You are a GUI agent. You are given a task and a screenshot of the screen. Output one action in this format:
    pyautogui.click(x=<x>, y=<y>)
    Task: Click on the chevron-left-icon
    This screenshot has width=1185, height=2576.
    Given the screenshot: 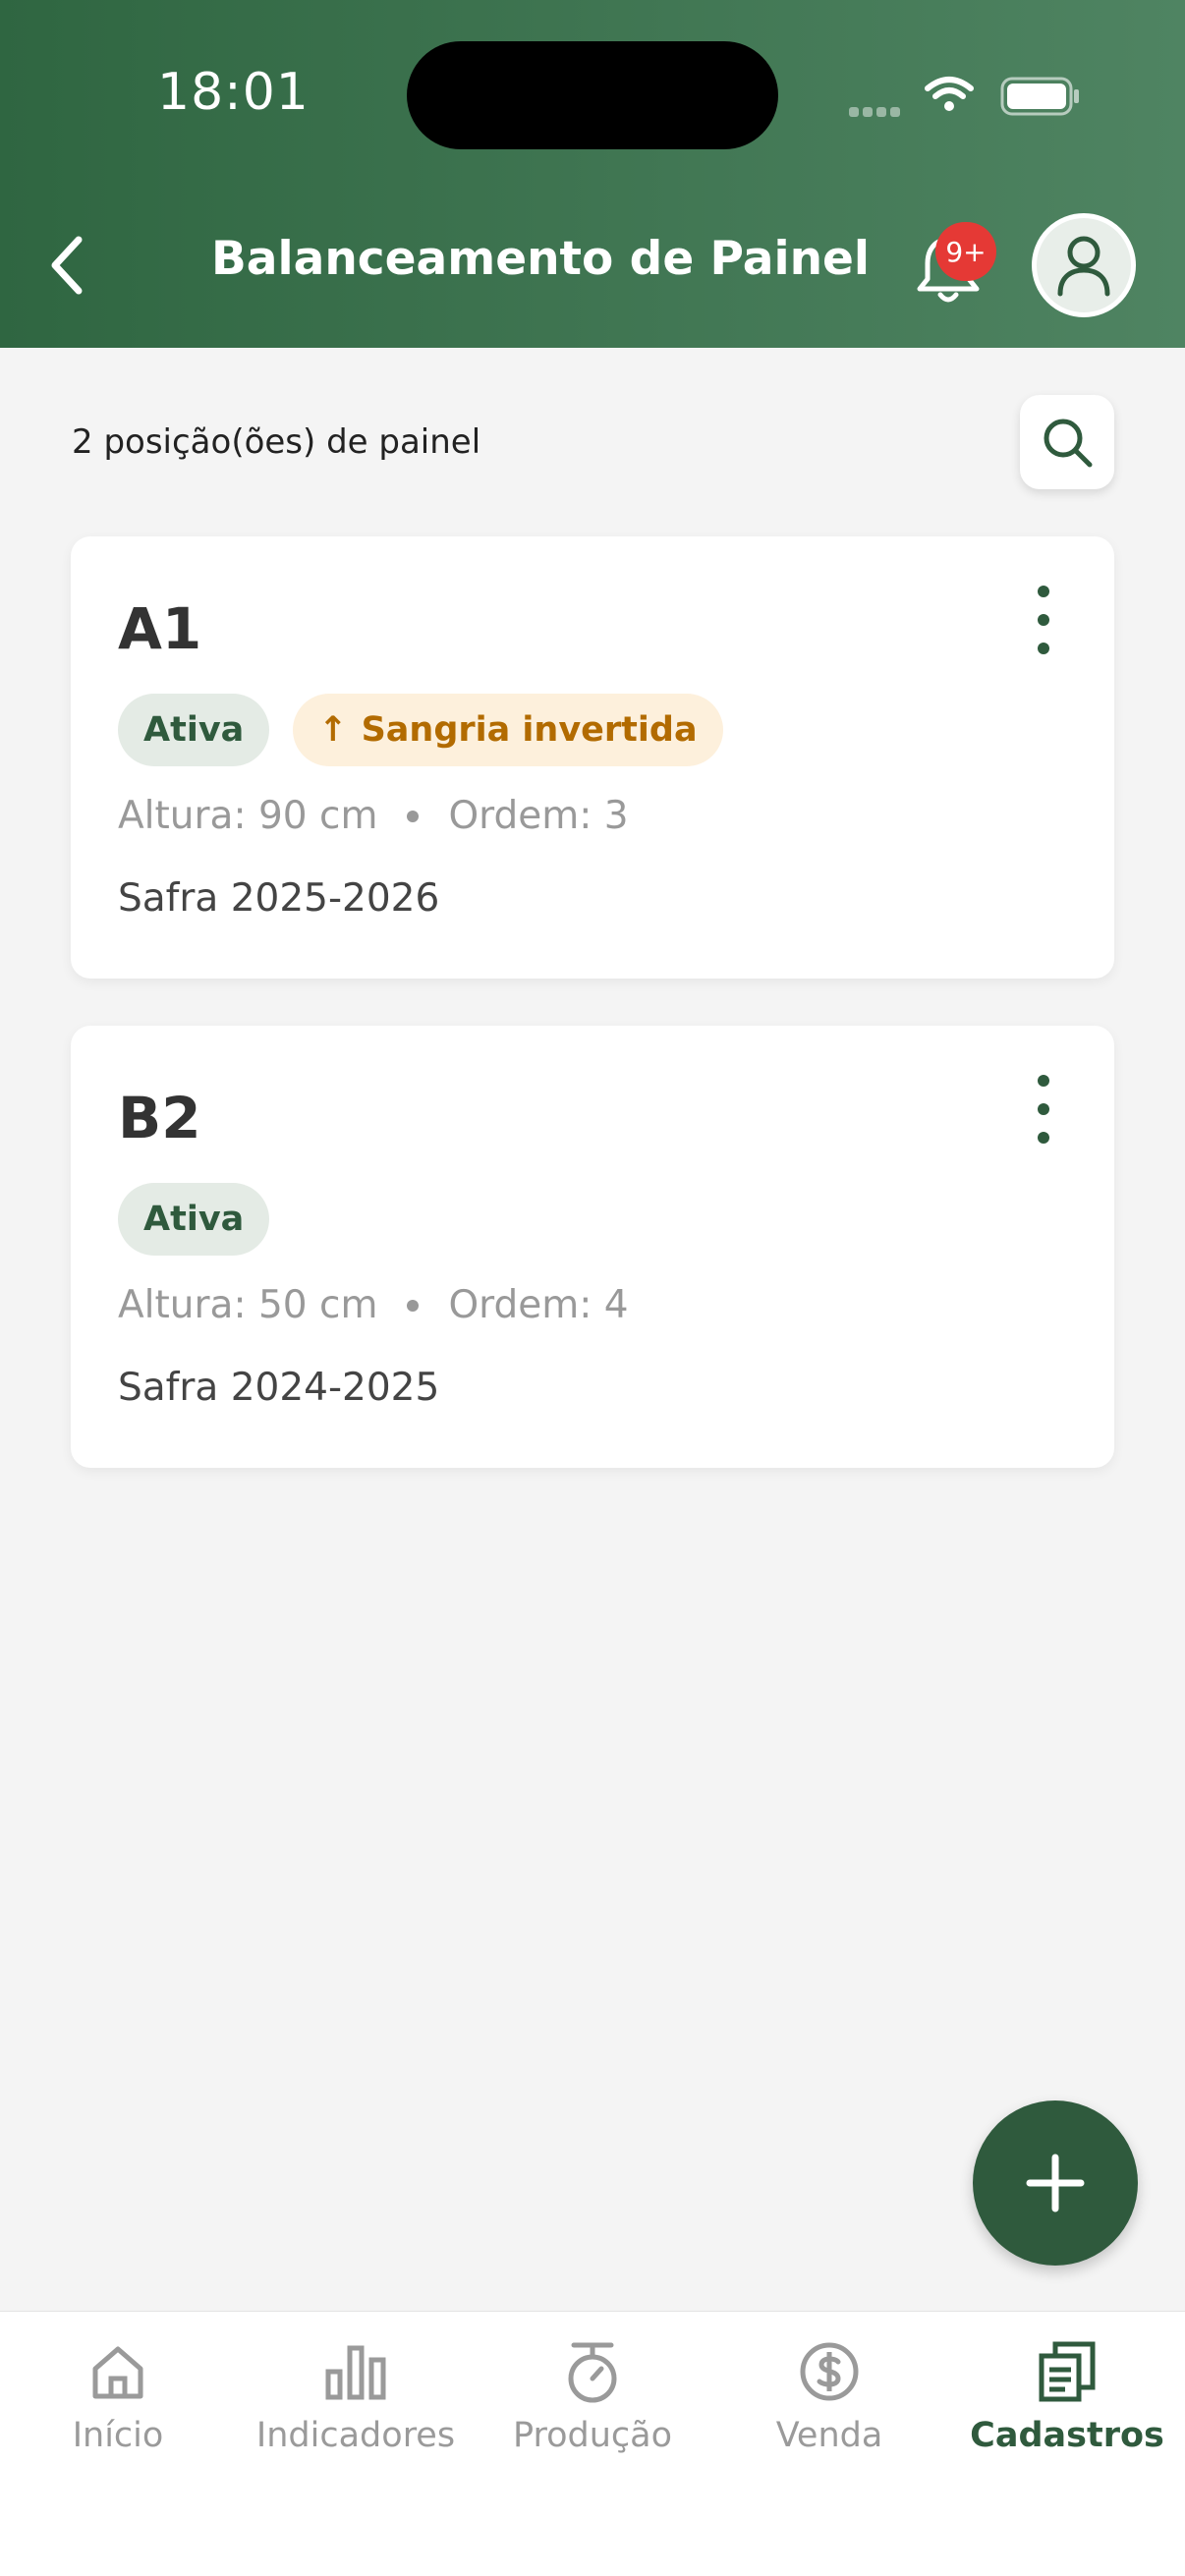 What is the action you would take?
    pyautogui.click(x=67, y=265)
    